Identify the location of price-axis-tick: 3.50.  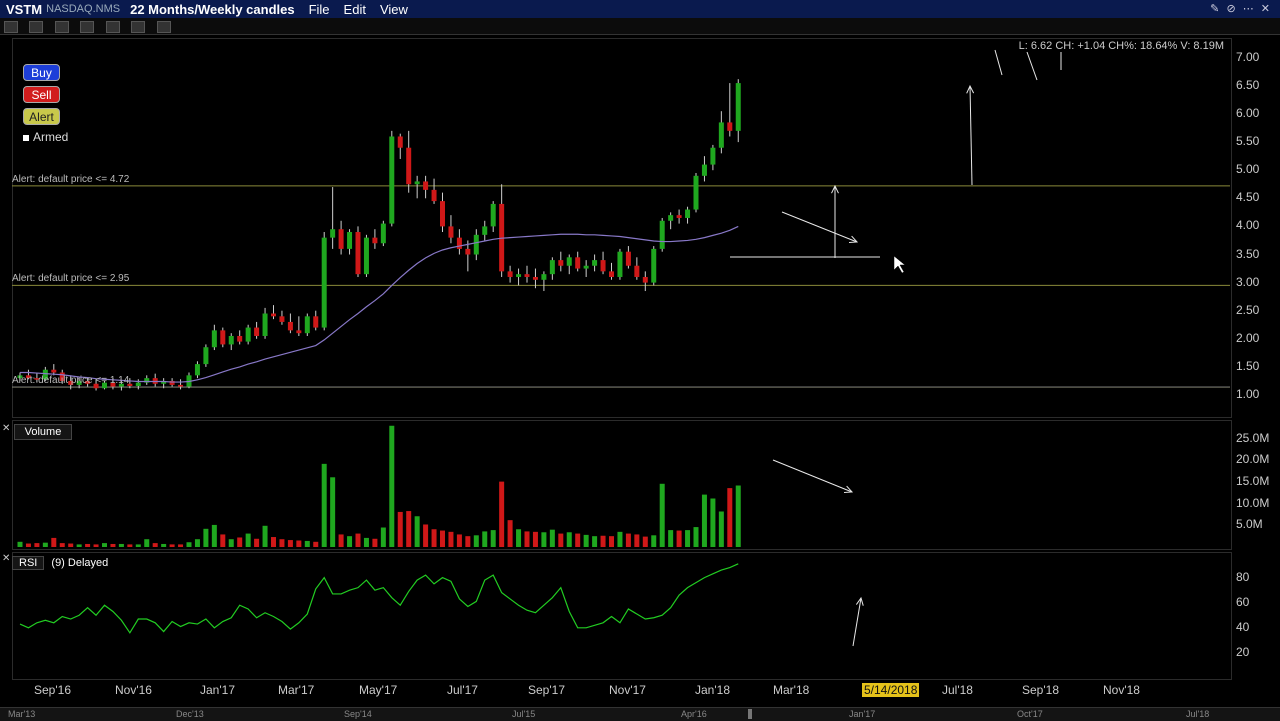
(1248, 253).